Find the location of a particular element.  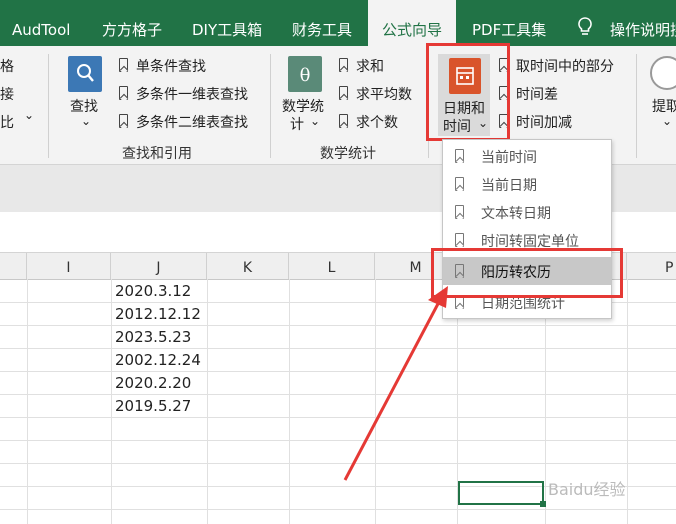

annotation-arrow is located at coordinates (395, 383).